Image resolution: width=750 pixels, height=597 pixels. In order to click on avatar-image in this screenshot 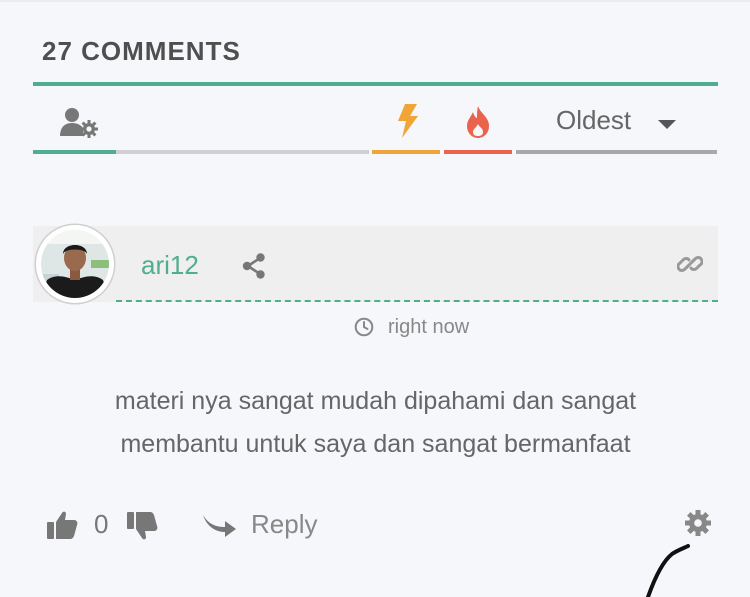, I will do `click(75, 264)`.